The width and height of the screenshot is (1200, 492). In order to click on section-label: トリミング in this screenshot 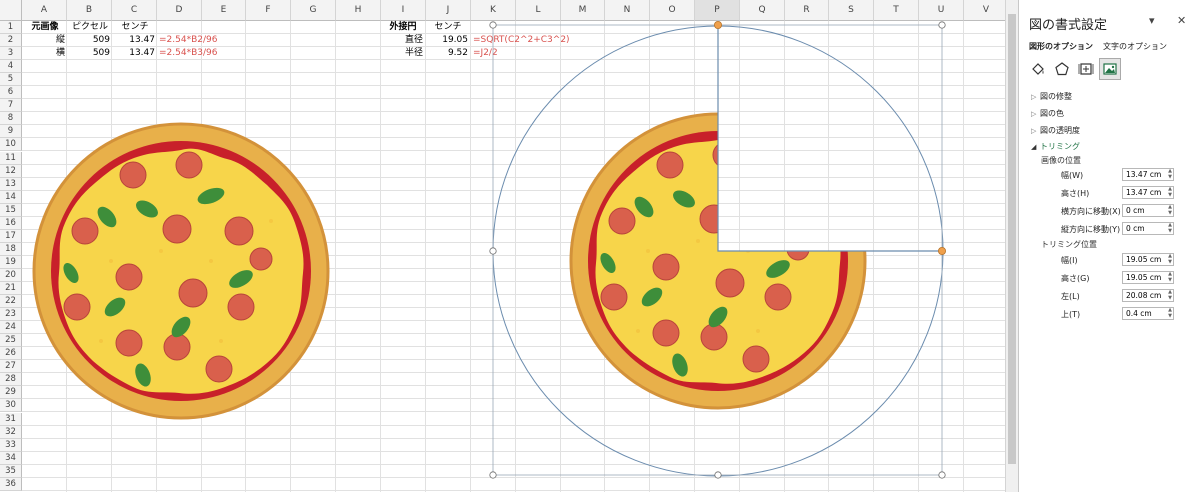, I will do `click(1060, 146)`.